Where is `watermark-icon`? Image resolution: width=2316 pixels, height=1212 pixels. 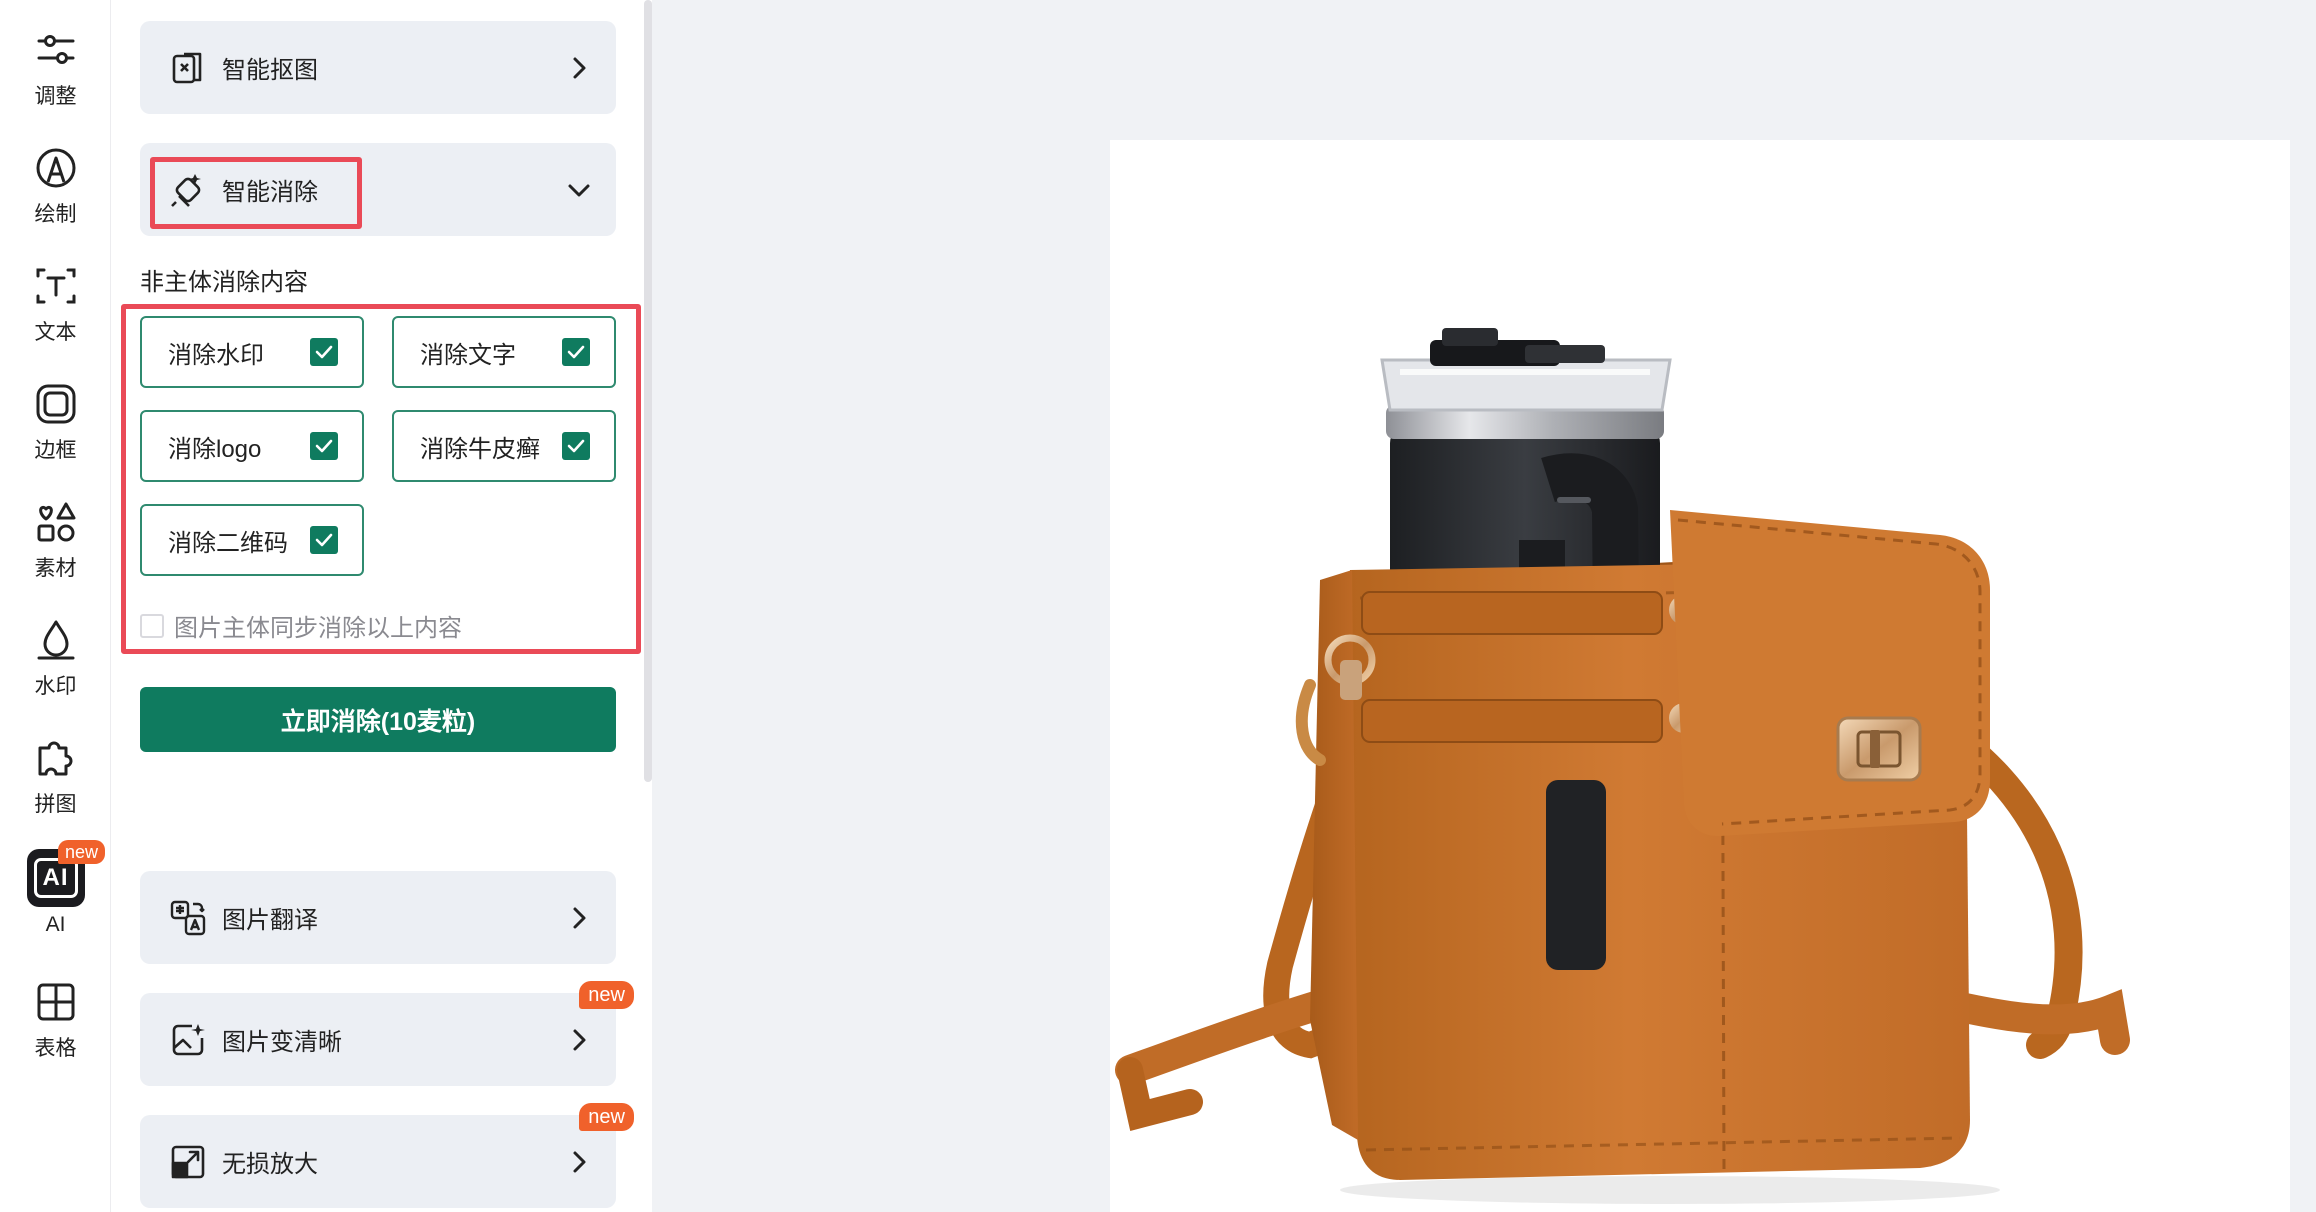
watermark-icon is located at coordinates (55, 640).